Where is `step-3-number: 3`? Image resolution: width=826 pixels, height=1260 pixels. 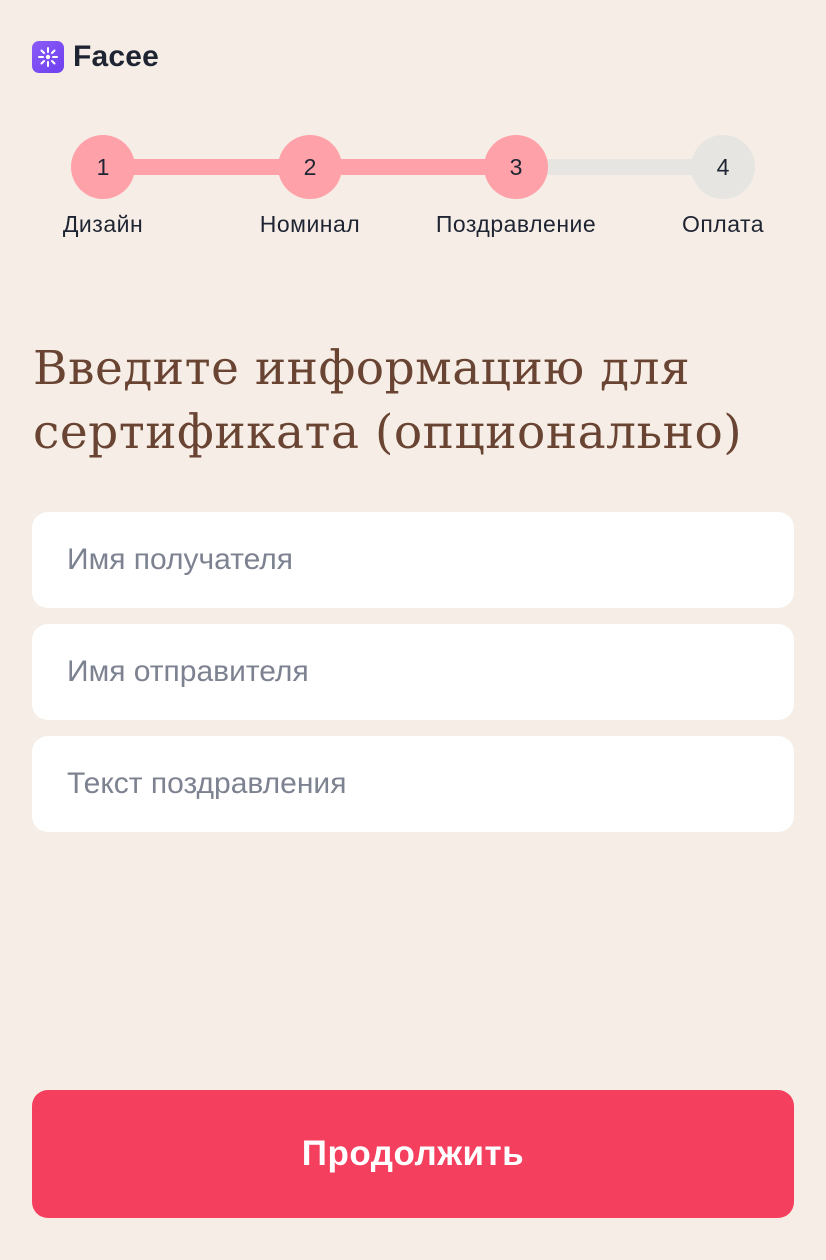 step-3-number: 3 is located at coordinates (516, 166).